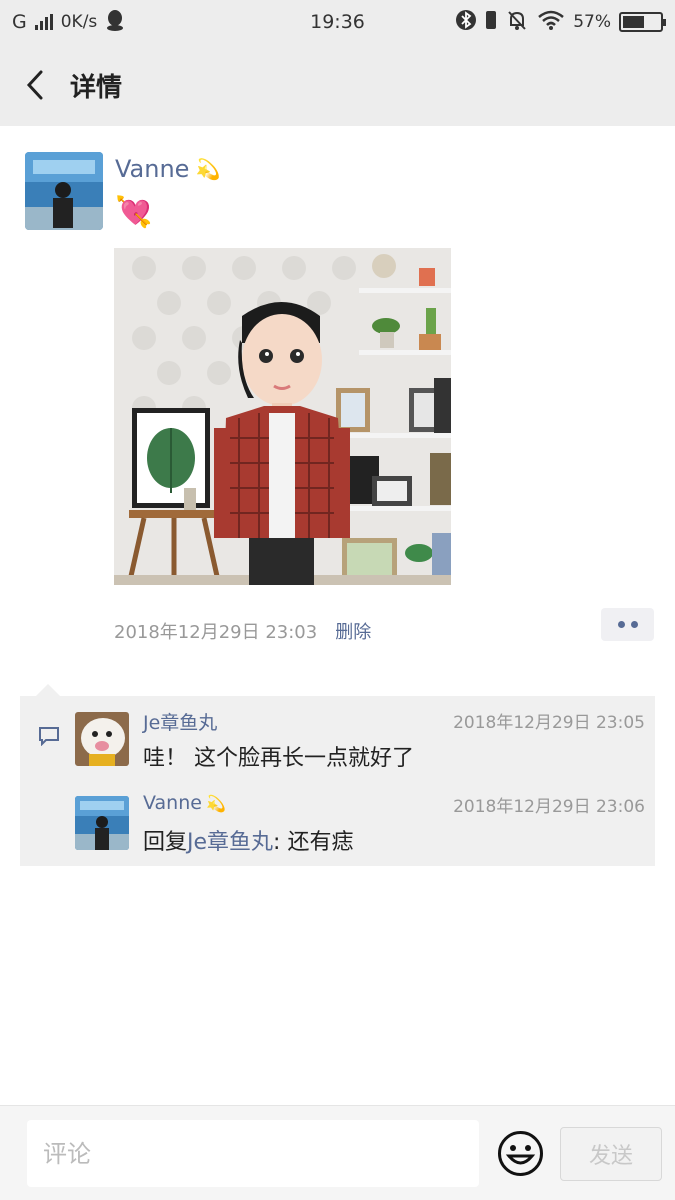  What do you see at coordinates (172, 803) in the screenshot?
I see `commenter-name-text: Vanne` at bounding box center [172, 803].